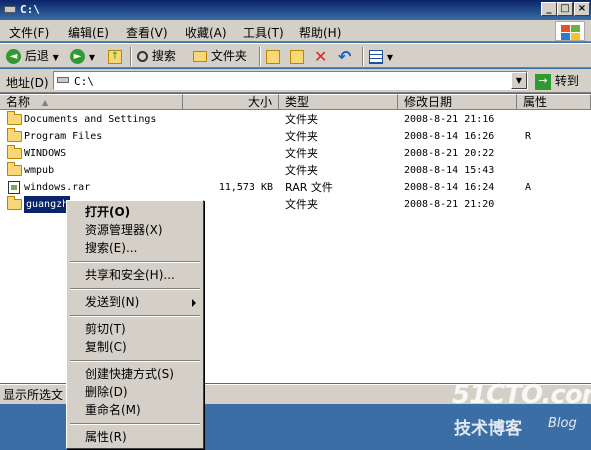  What do you see at coordinates (108, 212) in the screenshot?
I see `context-menu-label: 打开(O)` at bounding box center [108, 212].